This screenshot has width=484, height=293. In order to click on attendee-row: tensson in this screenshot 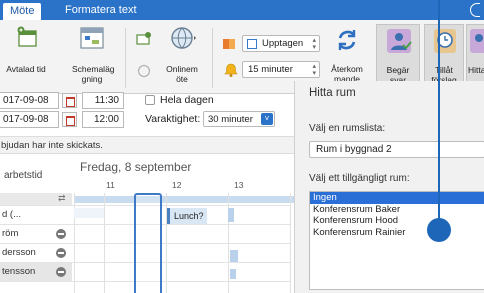, I will do `click(36, 272)`.